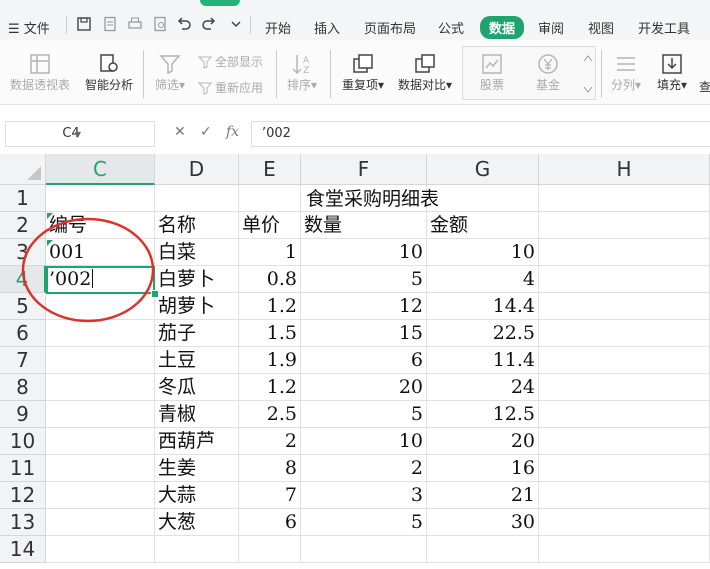  Describe the element at coordinates (483, 306) in the screenshot. I see `item-amount: 14.4` at that location.